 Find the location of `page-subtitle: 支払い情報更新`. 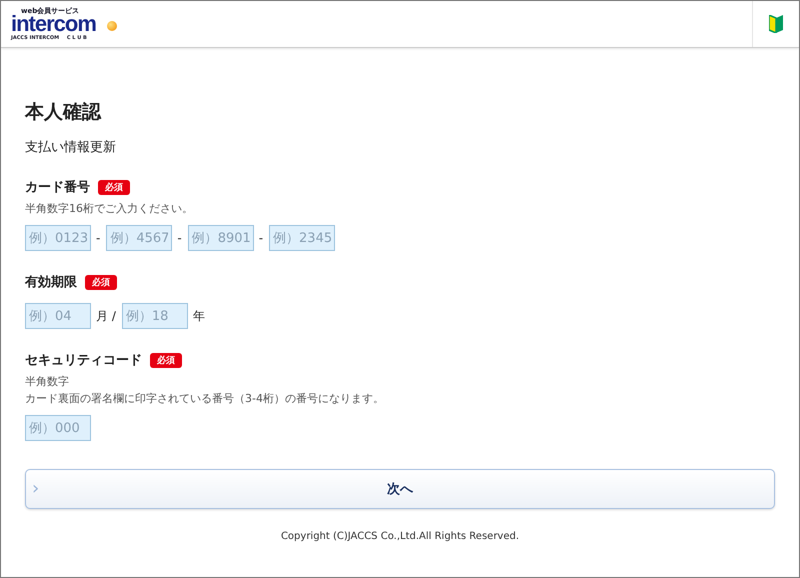

page-subtitle: 支払い情報更新 is located at coordinates (71, 147).